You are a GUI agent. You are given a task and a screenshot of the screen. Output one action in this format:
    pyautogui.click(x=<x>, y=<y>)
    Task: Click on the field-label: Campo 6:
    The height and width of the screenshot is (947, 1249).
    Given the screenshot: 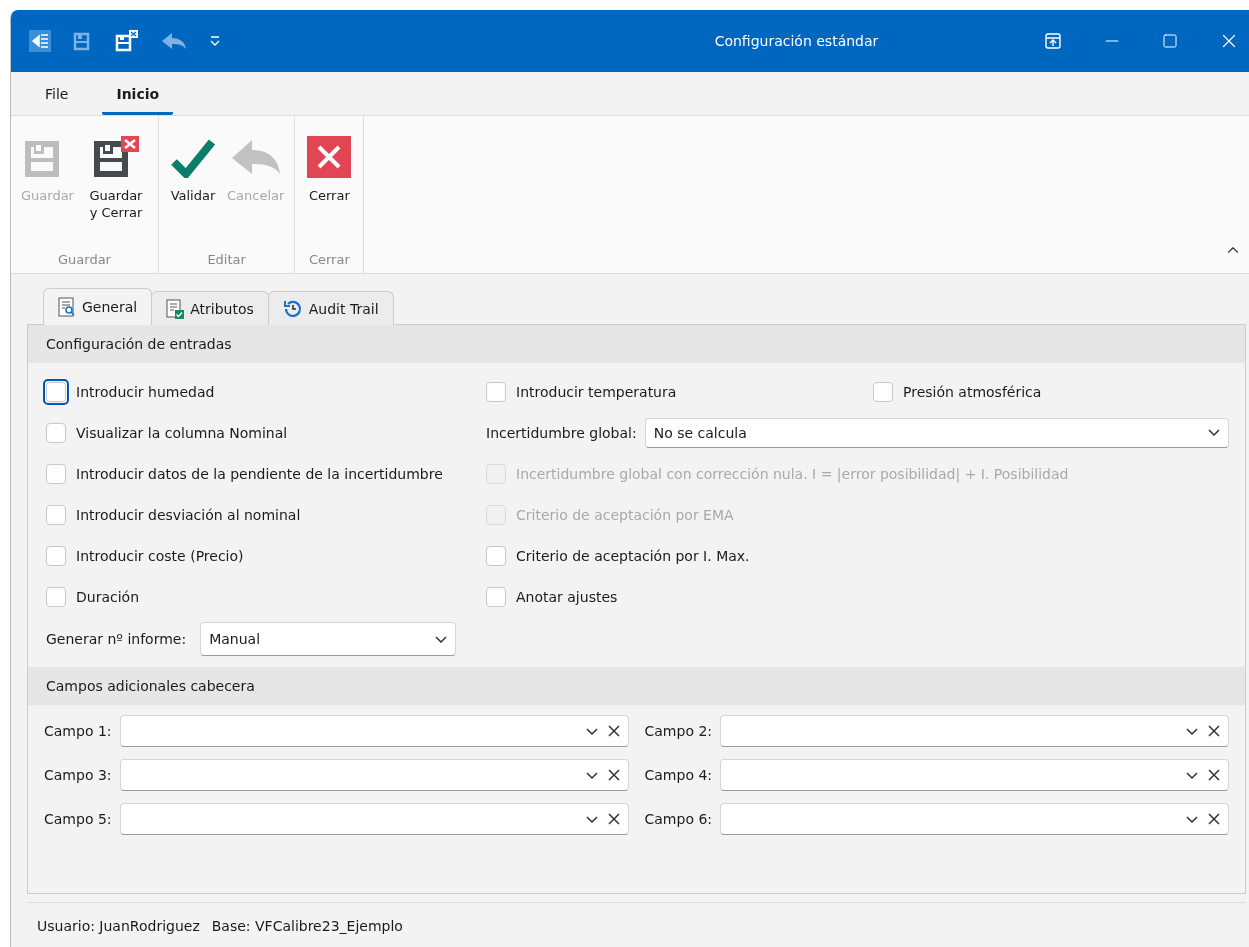 What is the action you would take?
    pyautogui.click(x=678, y=819)
    